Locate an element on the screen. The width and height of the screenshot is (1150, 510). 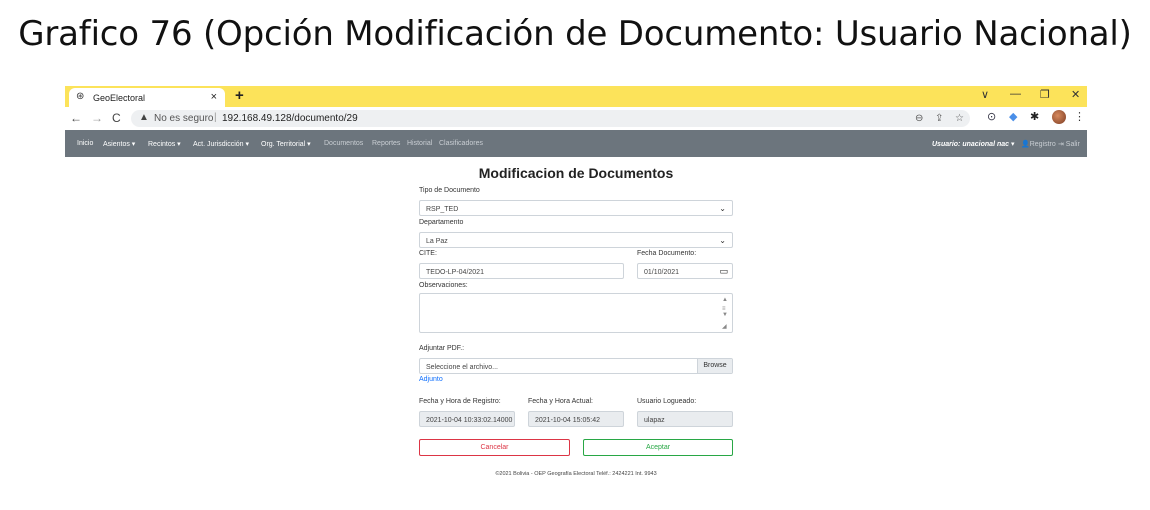
tab-bar: ⊛ GeoElectoral × + ∨ — ❐ ✕ is located at coordinates (576, 96).